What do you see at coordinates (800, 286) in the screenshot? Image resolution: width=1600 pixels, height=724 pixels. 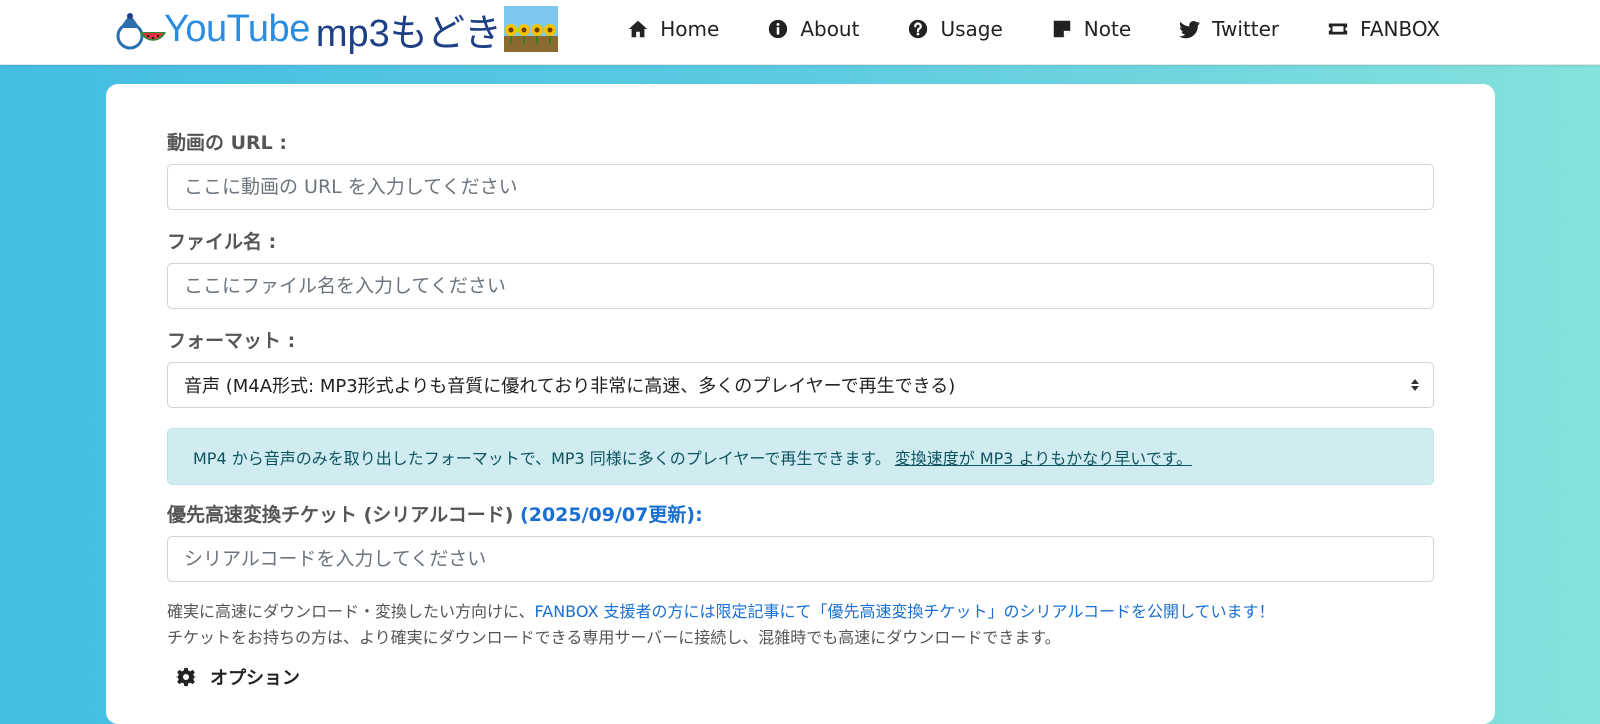 I see `filename-input` at bounding box center [800, 286].